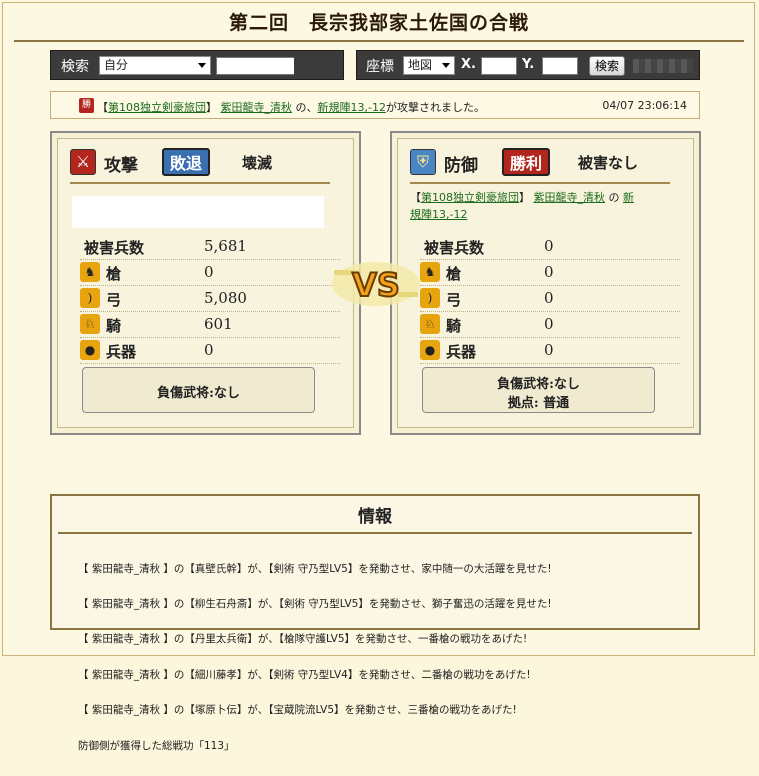  Describe the element at coordinates (526, 162) in the screenshot. I see `defense-result-badge: 勝利` at that location.